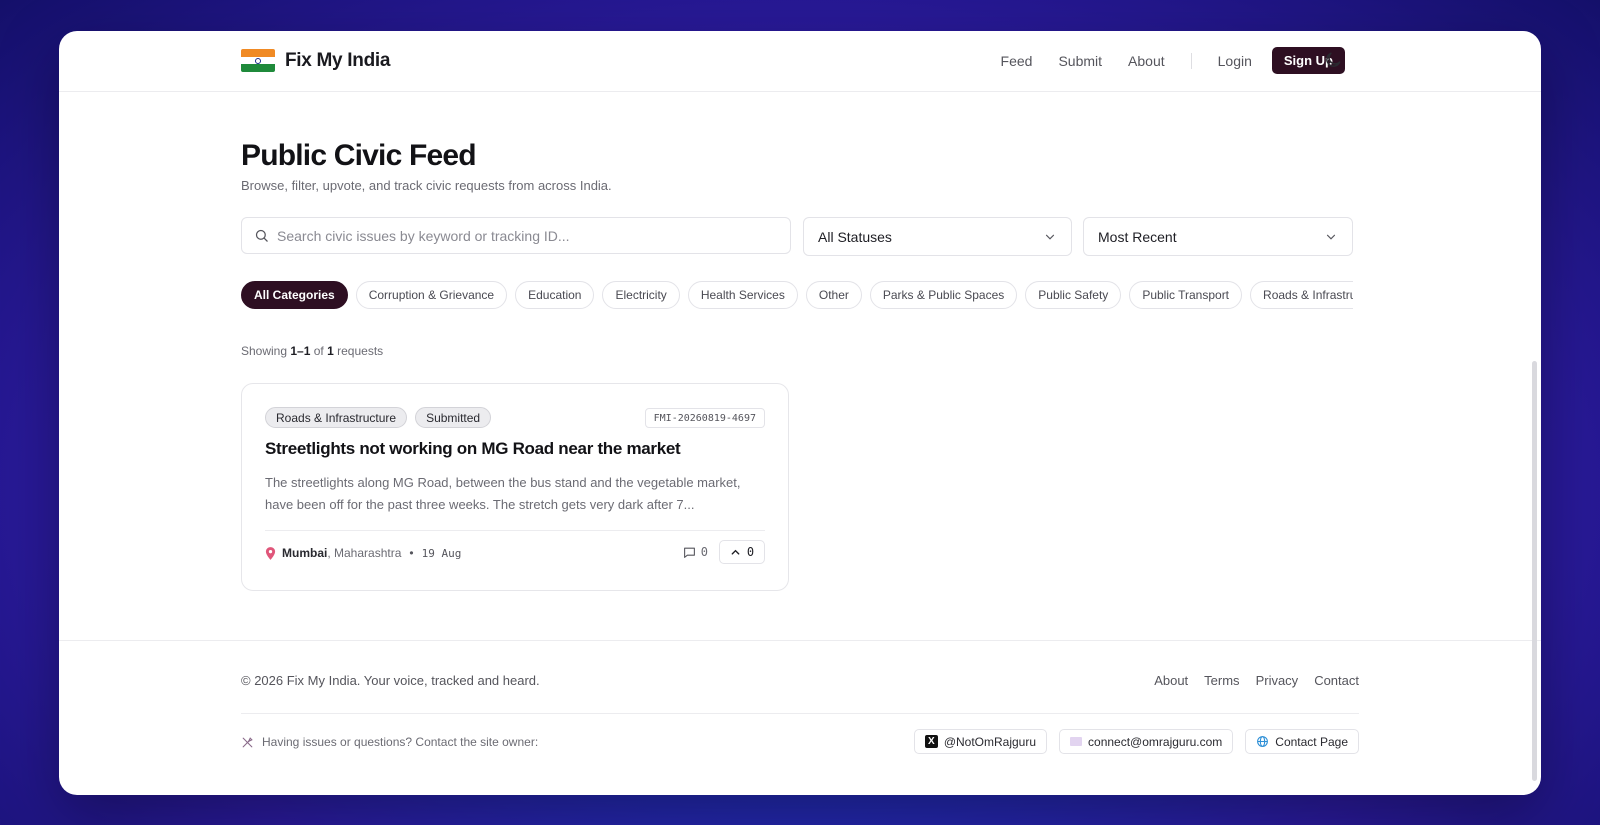 The height and width of the screenshot is (825, 1600). Describe the element at coordinates (1311, 741) in the screenshot. I see `contact-page-label: Contact Page` at that location.